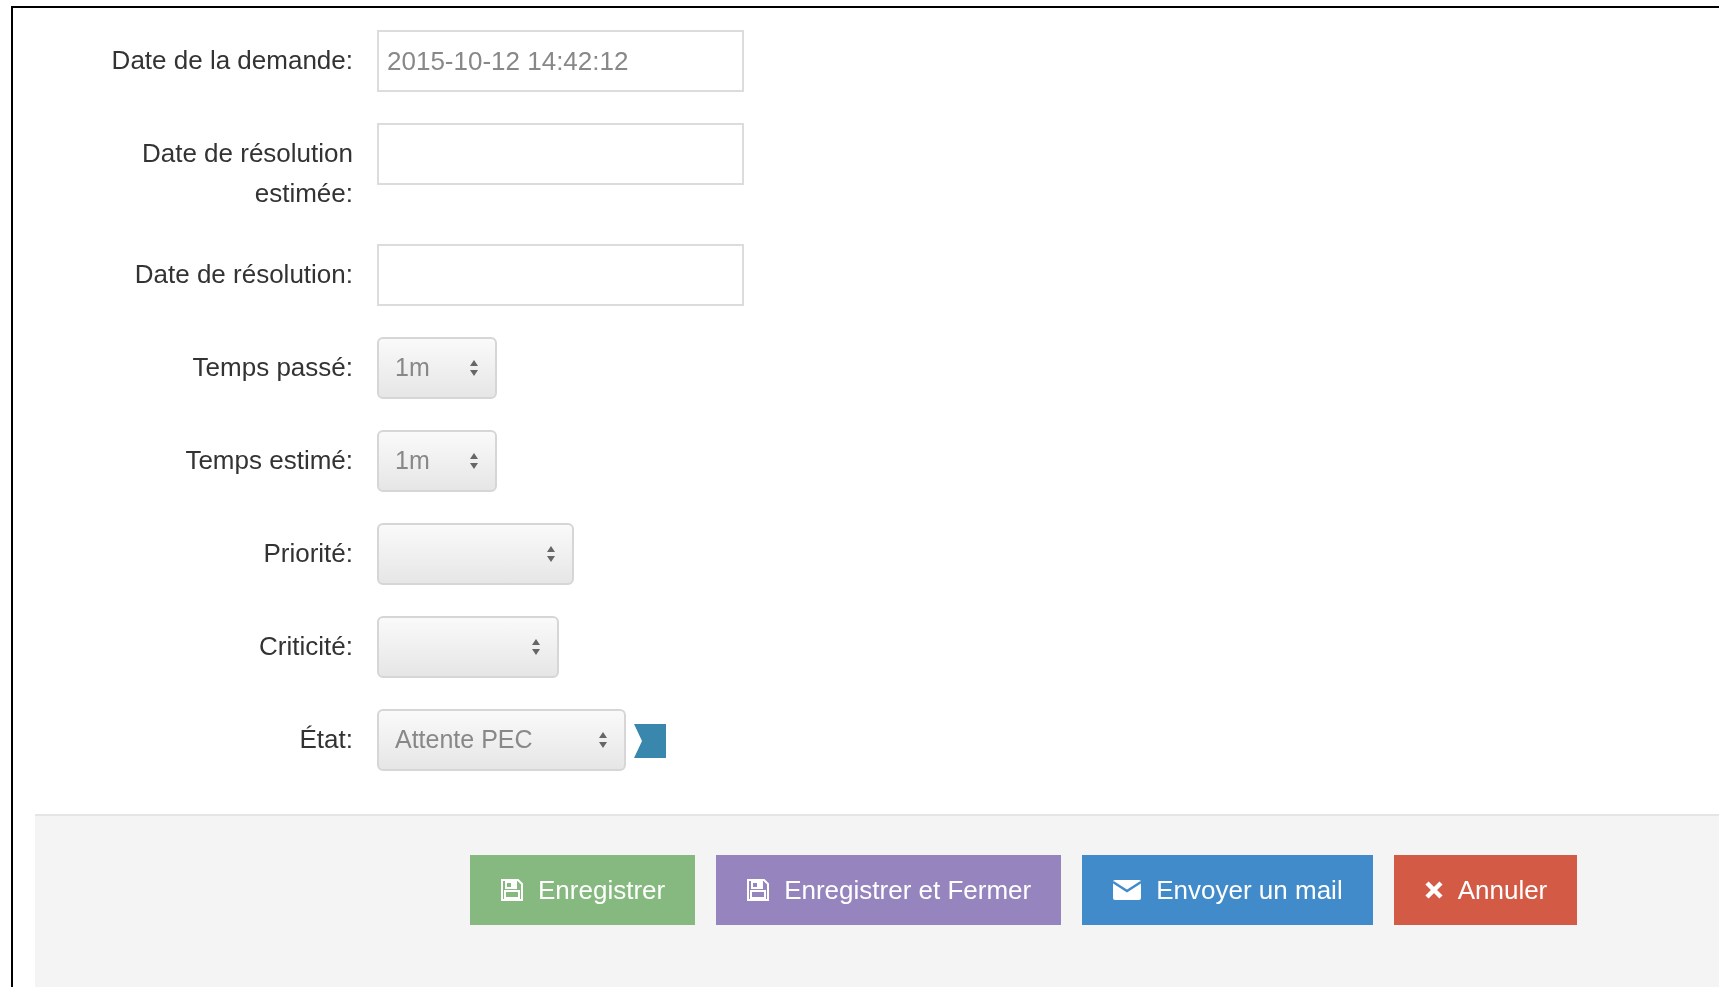 This screenshot has height=987, width=1719. Describe the element at coordinates (560, 61) in the screenshot. I see `input-field: 2015-10-12 14:42:12` at that location.